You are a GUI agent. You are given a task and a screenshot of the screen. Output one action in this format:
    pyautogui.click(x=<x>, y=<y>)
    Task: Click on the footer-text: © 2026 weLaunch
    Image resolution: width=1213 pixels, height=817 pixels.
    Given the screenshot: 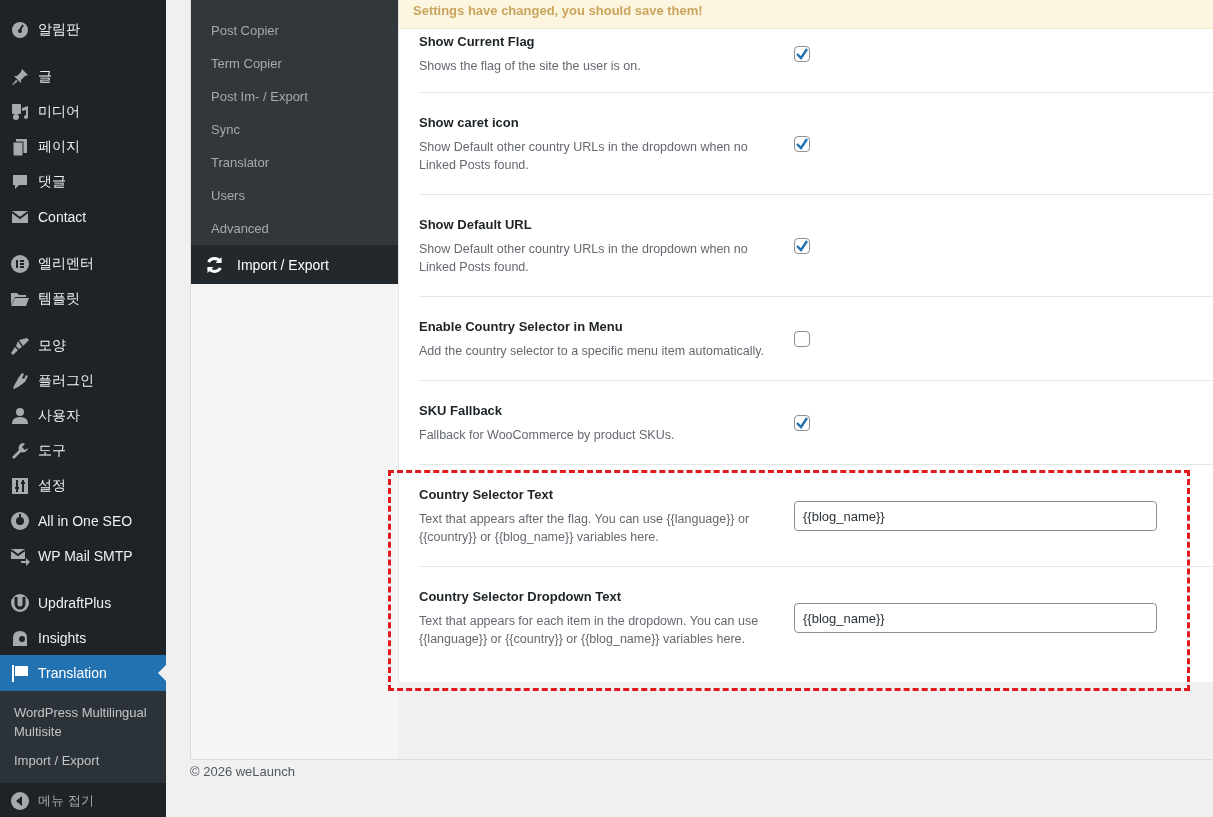 What is the action you would take?
    pyautogui.click(x=243, y=771)
    